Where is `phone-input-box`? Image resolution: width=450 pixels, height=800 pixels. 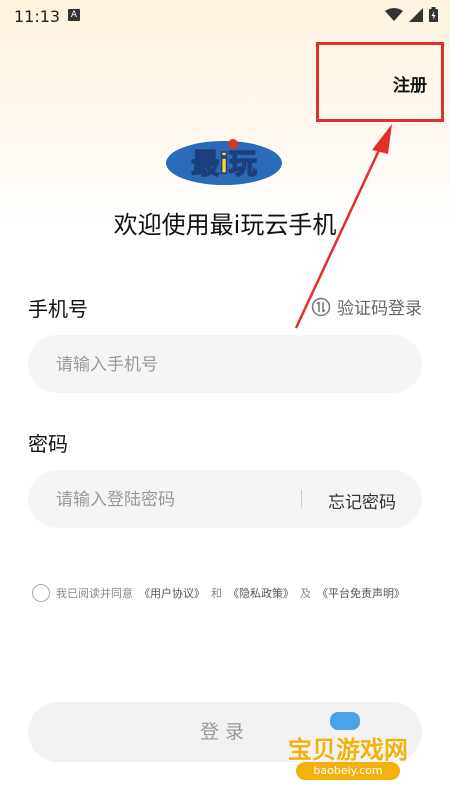
phone-input-box is located at coordinates (225, 365).